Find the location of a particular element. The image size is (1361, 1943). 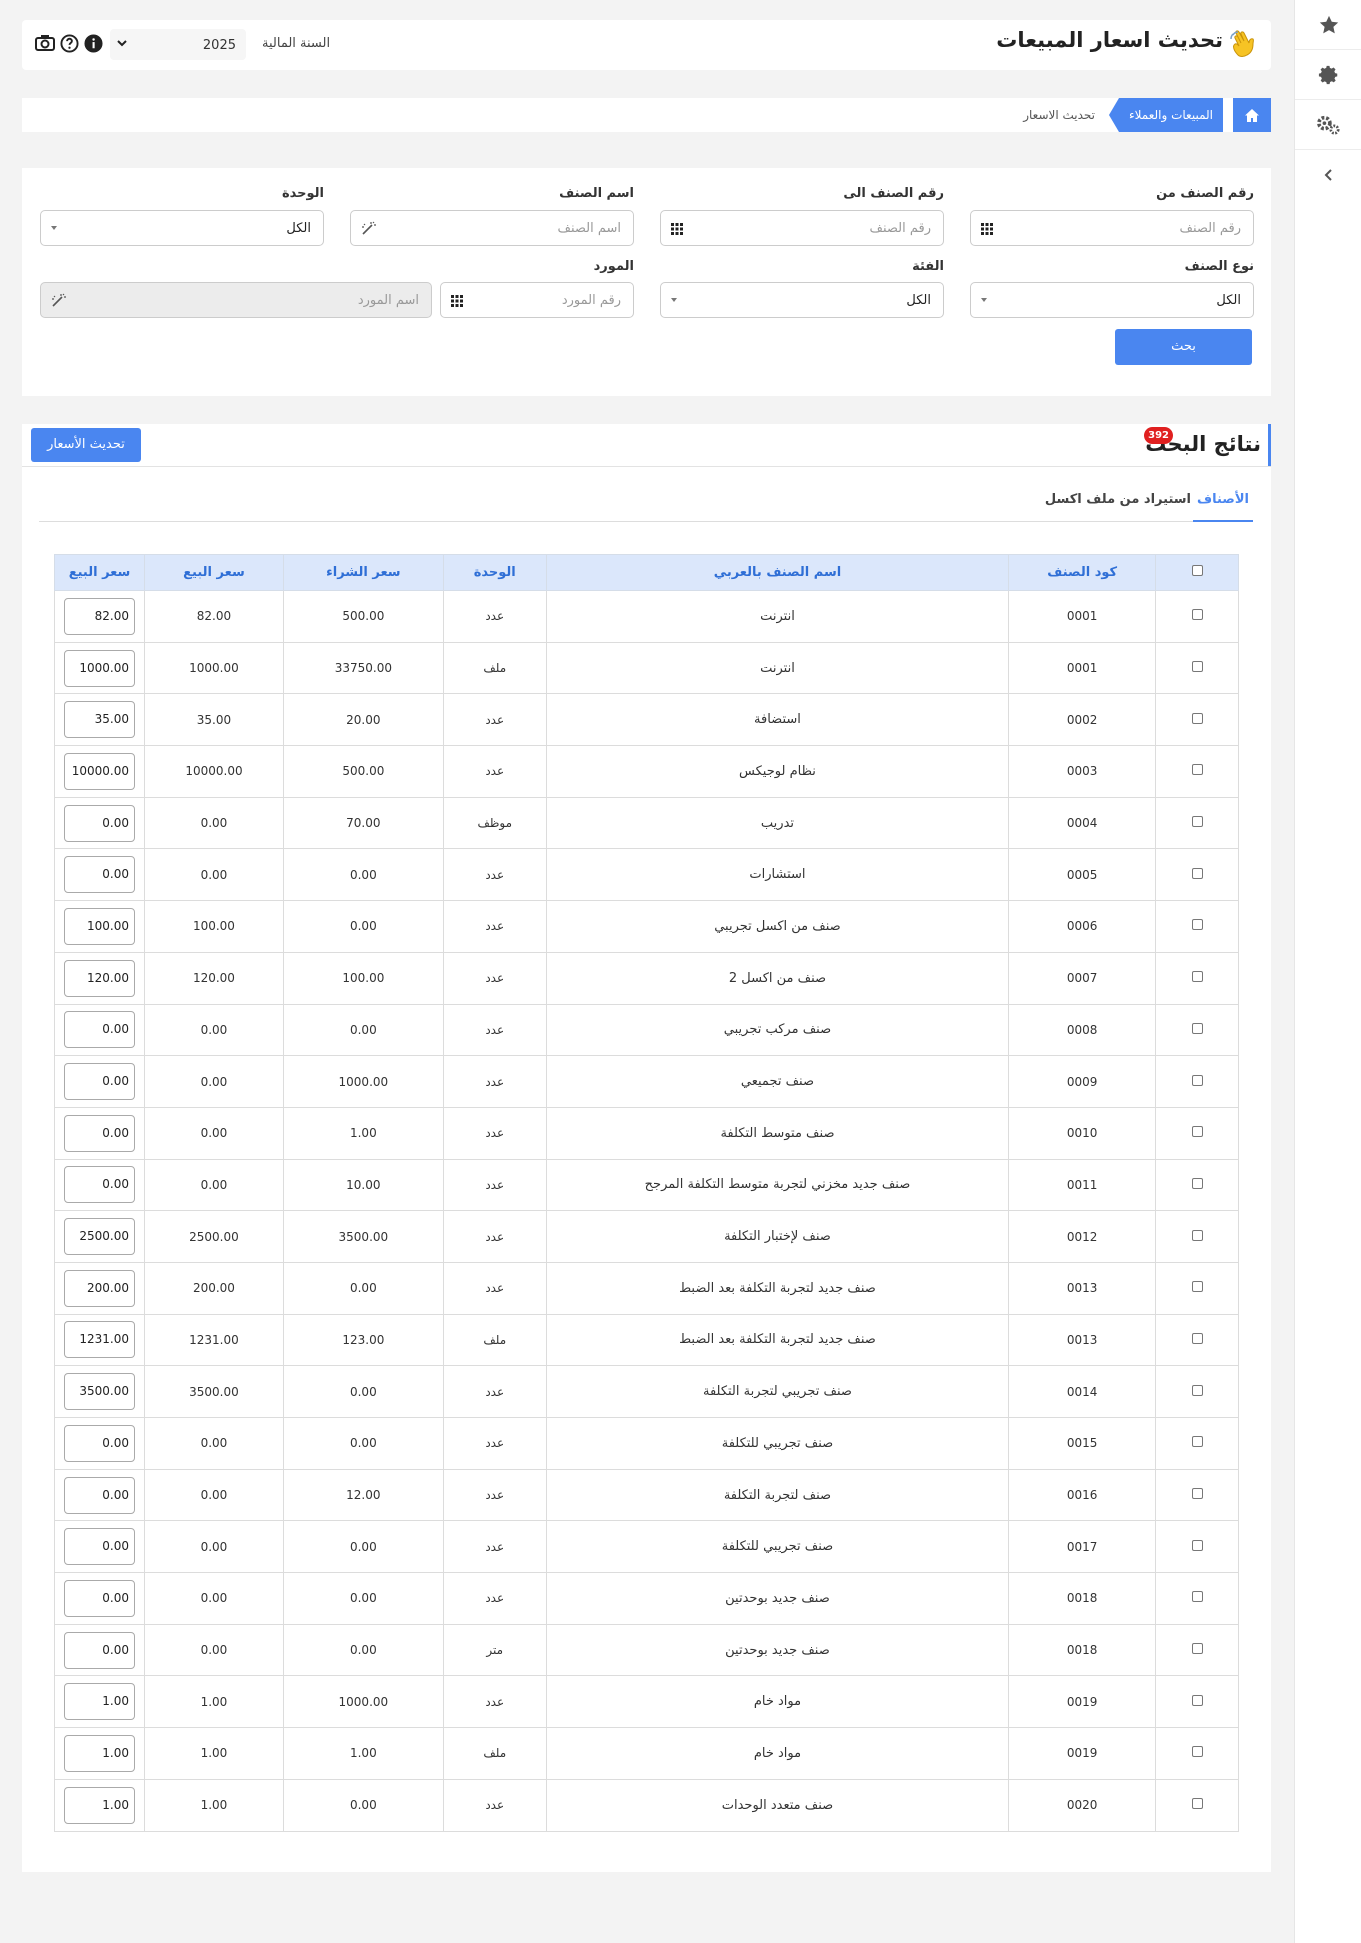

col-unit: الوحدة is located at coordinates (494, 572).